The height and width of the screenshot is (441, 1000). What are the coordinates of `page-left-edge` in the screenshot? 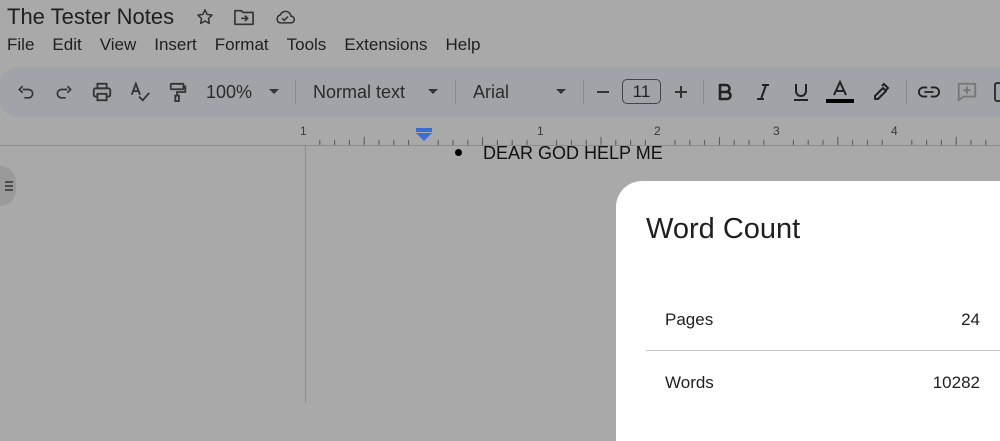 It's located at (305, 274).